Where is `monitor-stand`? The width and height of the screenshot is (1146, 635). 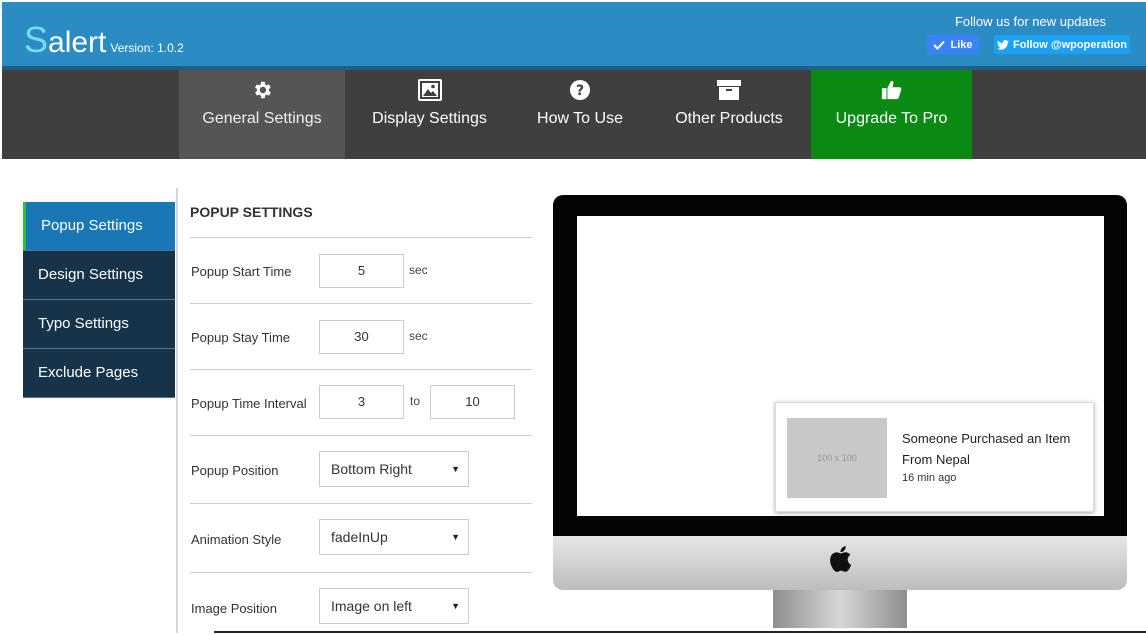 monitor-stand is located at coordinates (840, 609).